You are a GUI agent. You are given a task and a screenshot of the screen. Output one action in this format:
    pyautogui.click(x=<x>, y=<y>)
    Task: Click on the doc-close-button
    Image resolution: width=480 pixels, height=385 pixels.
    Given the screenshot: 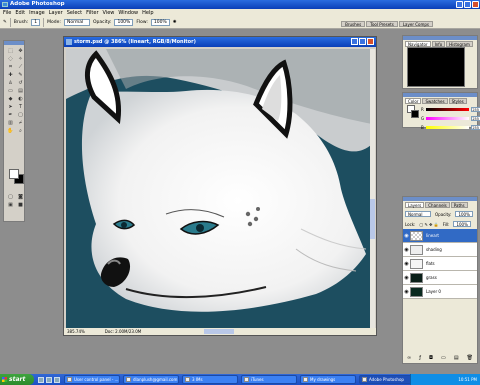 What is the action you would take?
    pyautogui.click(x=370, y=41)
    